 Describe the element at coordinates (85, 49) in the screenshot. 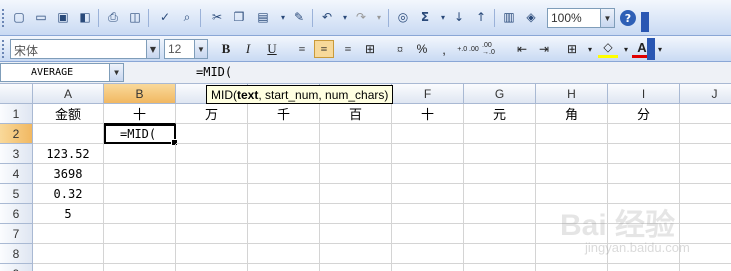

I see `font-name-select: 宋体 ▼` at that location.